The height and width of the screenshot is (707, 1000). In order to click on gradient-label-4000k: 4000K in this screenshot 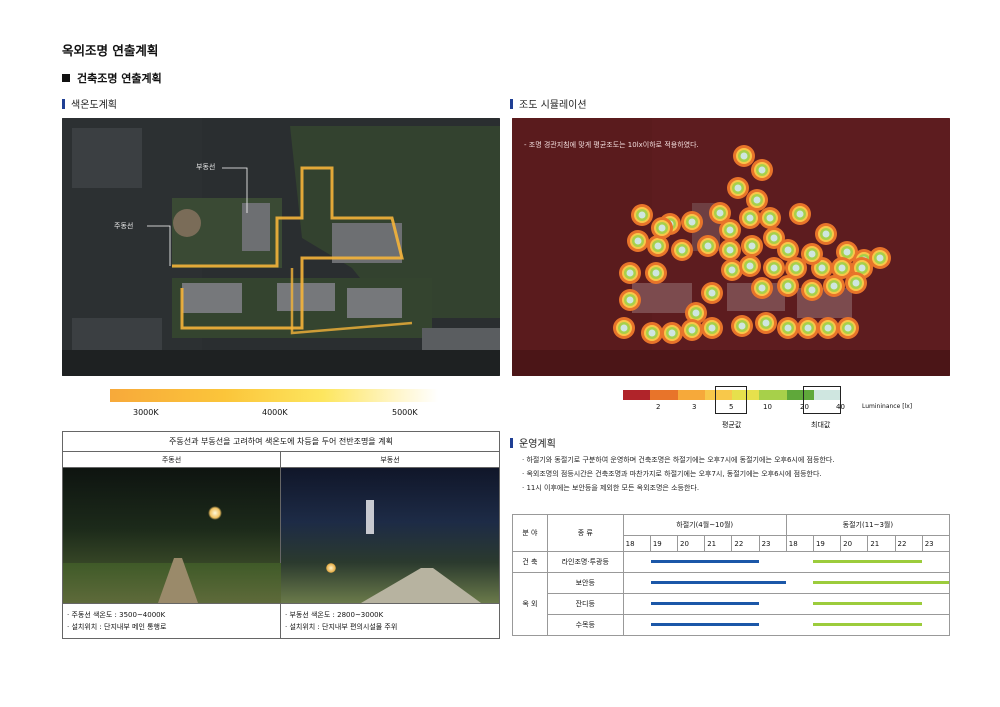, I will do `click(275, 412)`.